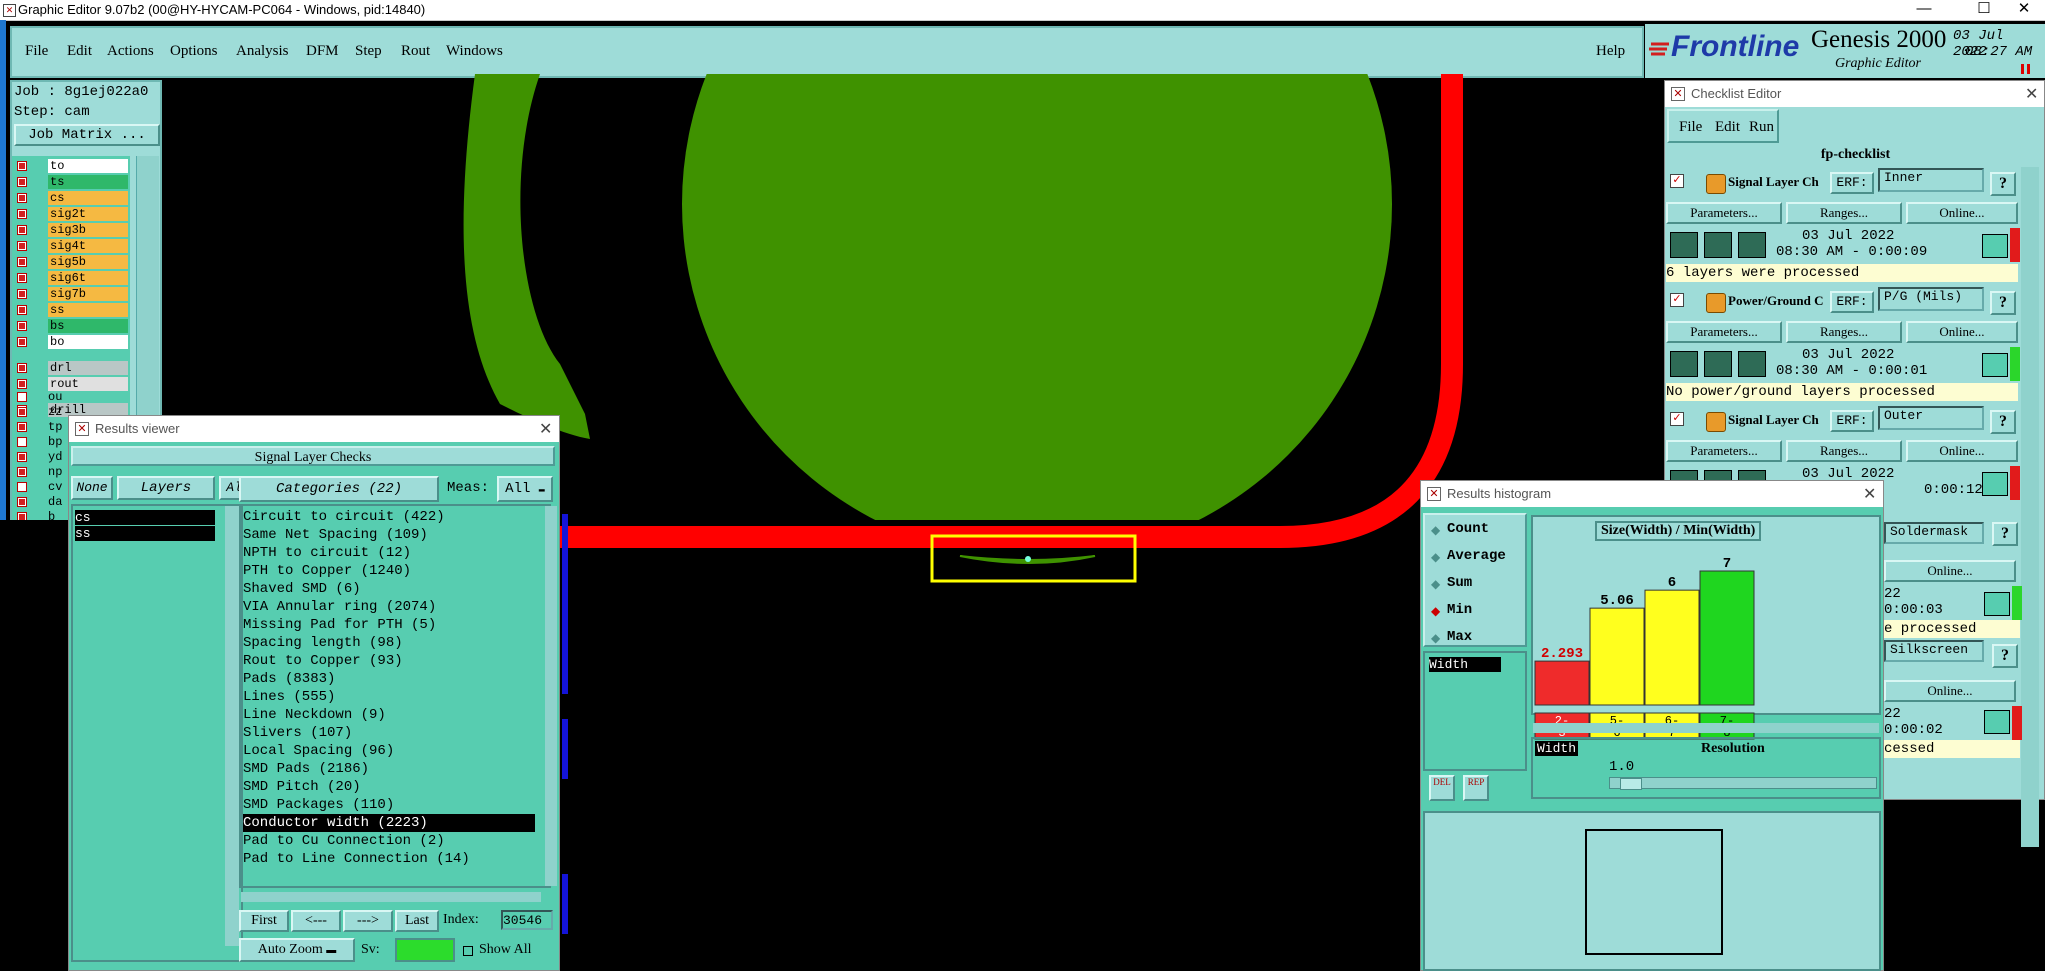 This screenshot has width=2045, height=971. I want to click on erf-value: Silkscreen, so click(1934, 651).